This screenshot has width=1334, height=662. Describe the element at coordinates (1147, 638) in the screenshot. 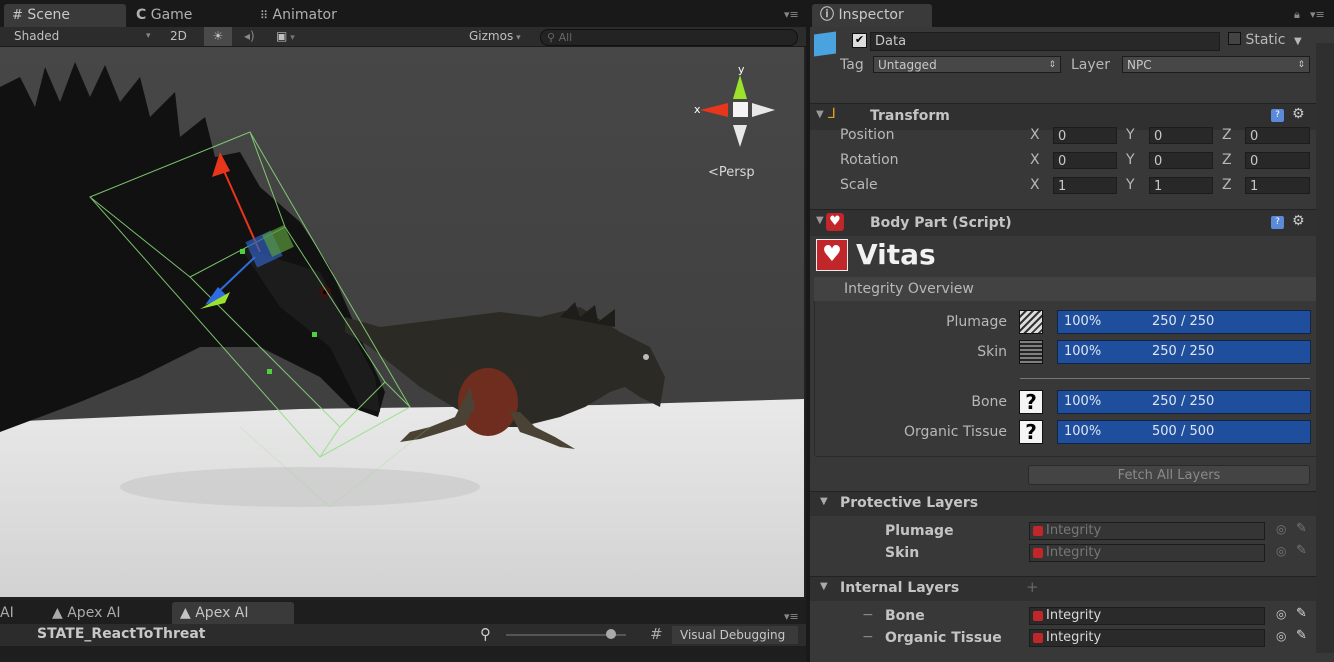

I see `internal-organic-tissue-reference-field: Integrity` at that location.